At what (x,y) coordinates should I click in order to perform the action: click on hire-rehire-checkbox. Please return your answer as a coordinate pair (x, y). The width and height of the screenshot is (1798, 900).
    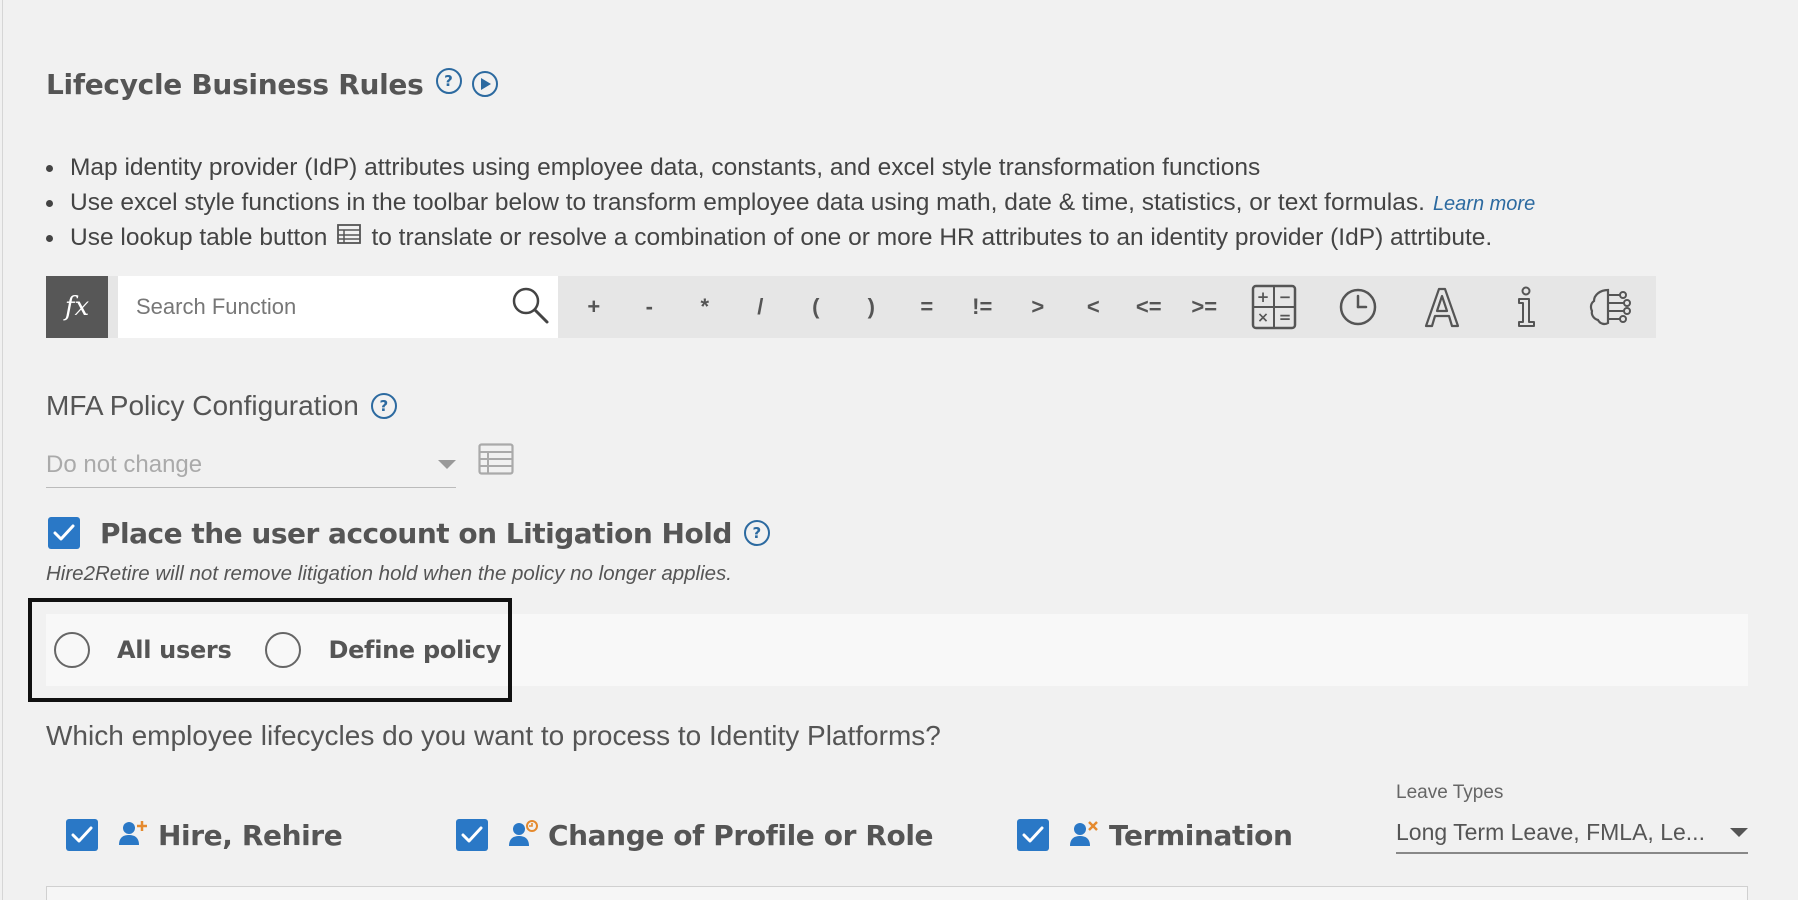
    Looking at the image, I should click on (82, 835).